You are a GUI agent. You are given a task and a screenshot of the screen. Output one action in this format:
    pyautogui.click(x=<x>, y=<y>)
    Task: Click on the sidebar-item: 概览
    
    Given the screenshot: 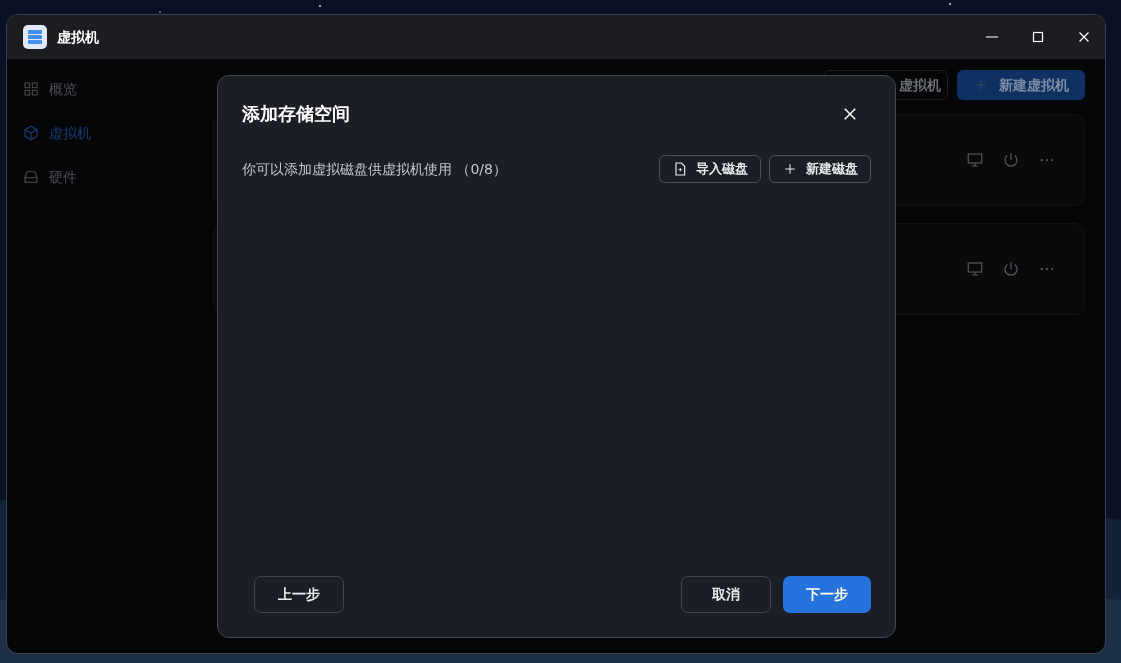 What is the action you would take?
    pyautogui.click(x=102, y=89)
    